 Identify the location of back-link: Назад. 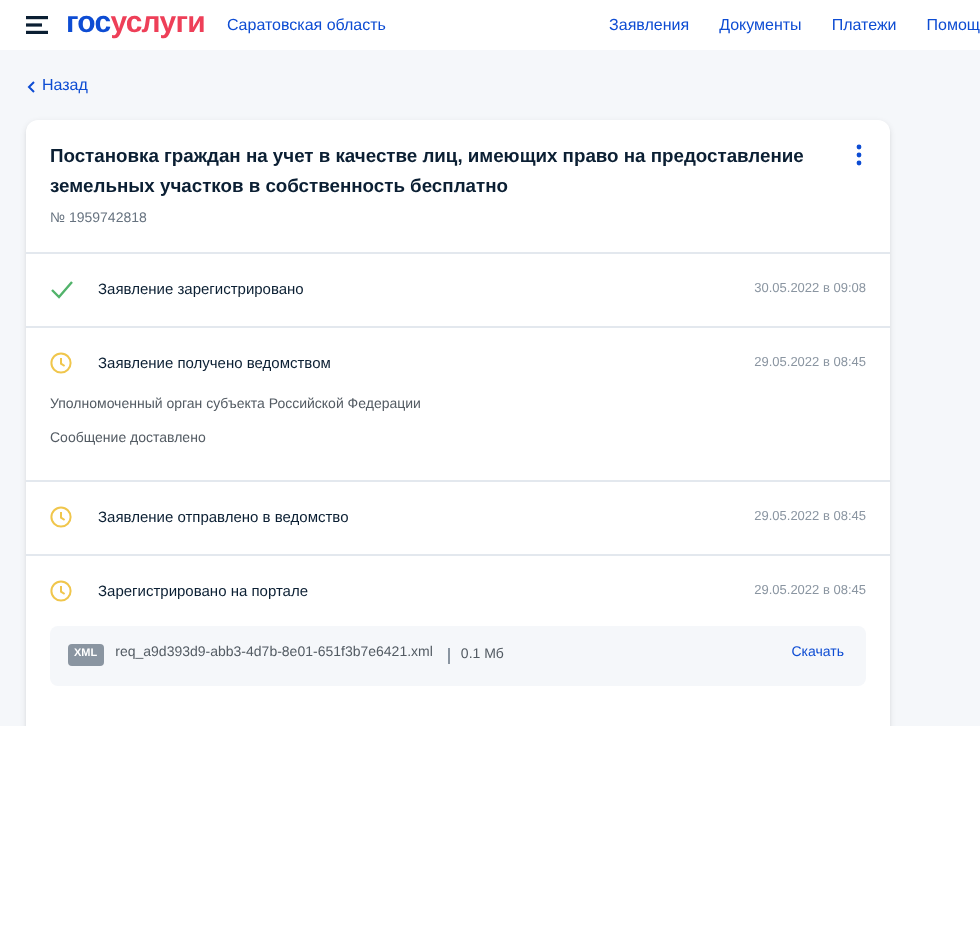
(57, 86).